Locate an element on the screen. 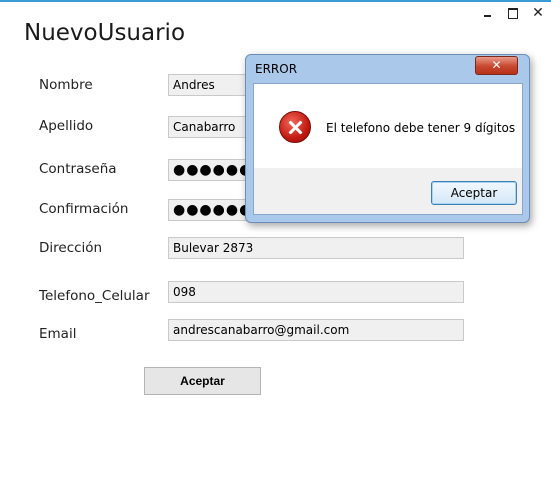 This screenshot has height=482, width=551. dialog-content: El telefono debe tener 9 dígitos is located at coordinates (388, 126).